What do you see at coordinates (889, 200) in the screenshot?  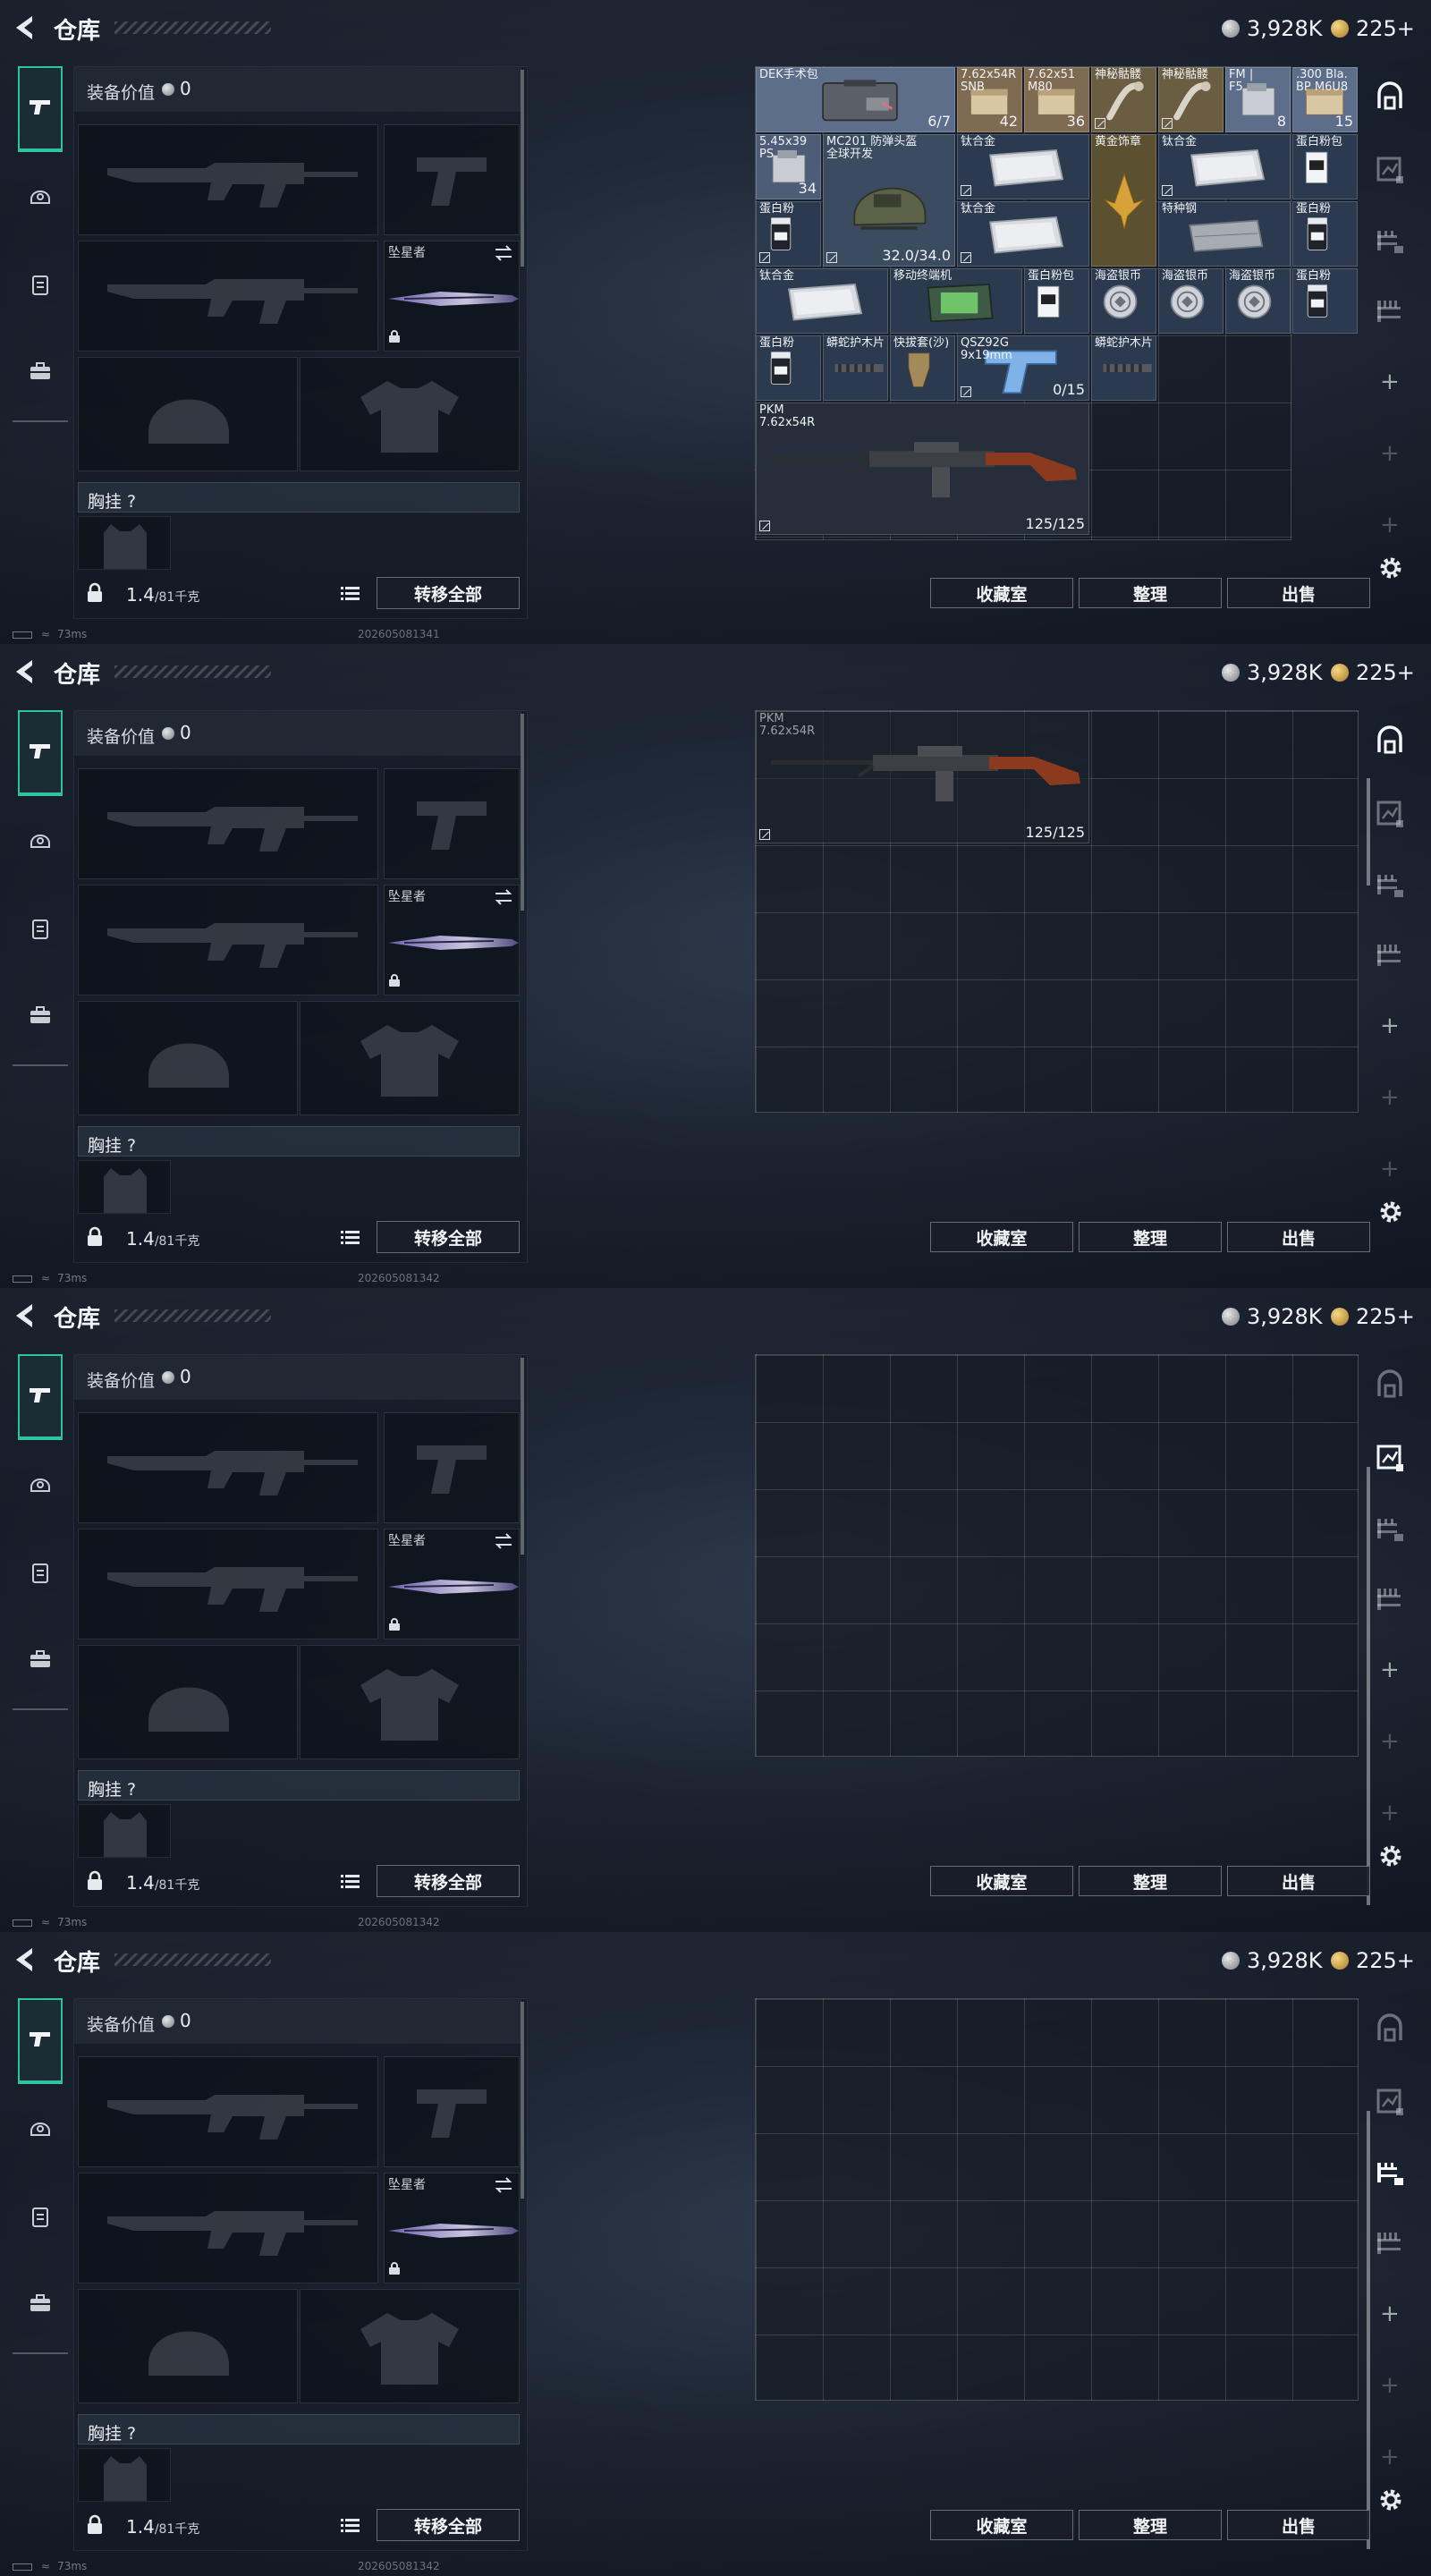 I see `stash-item: MC201 防弹头盔 全球开发 32.0/34.0` at bounding box center [889, 200].